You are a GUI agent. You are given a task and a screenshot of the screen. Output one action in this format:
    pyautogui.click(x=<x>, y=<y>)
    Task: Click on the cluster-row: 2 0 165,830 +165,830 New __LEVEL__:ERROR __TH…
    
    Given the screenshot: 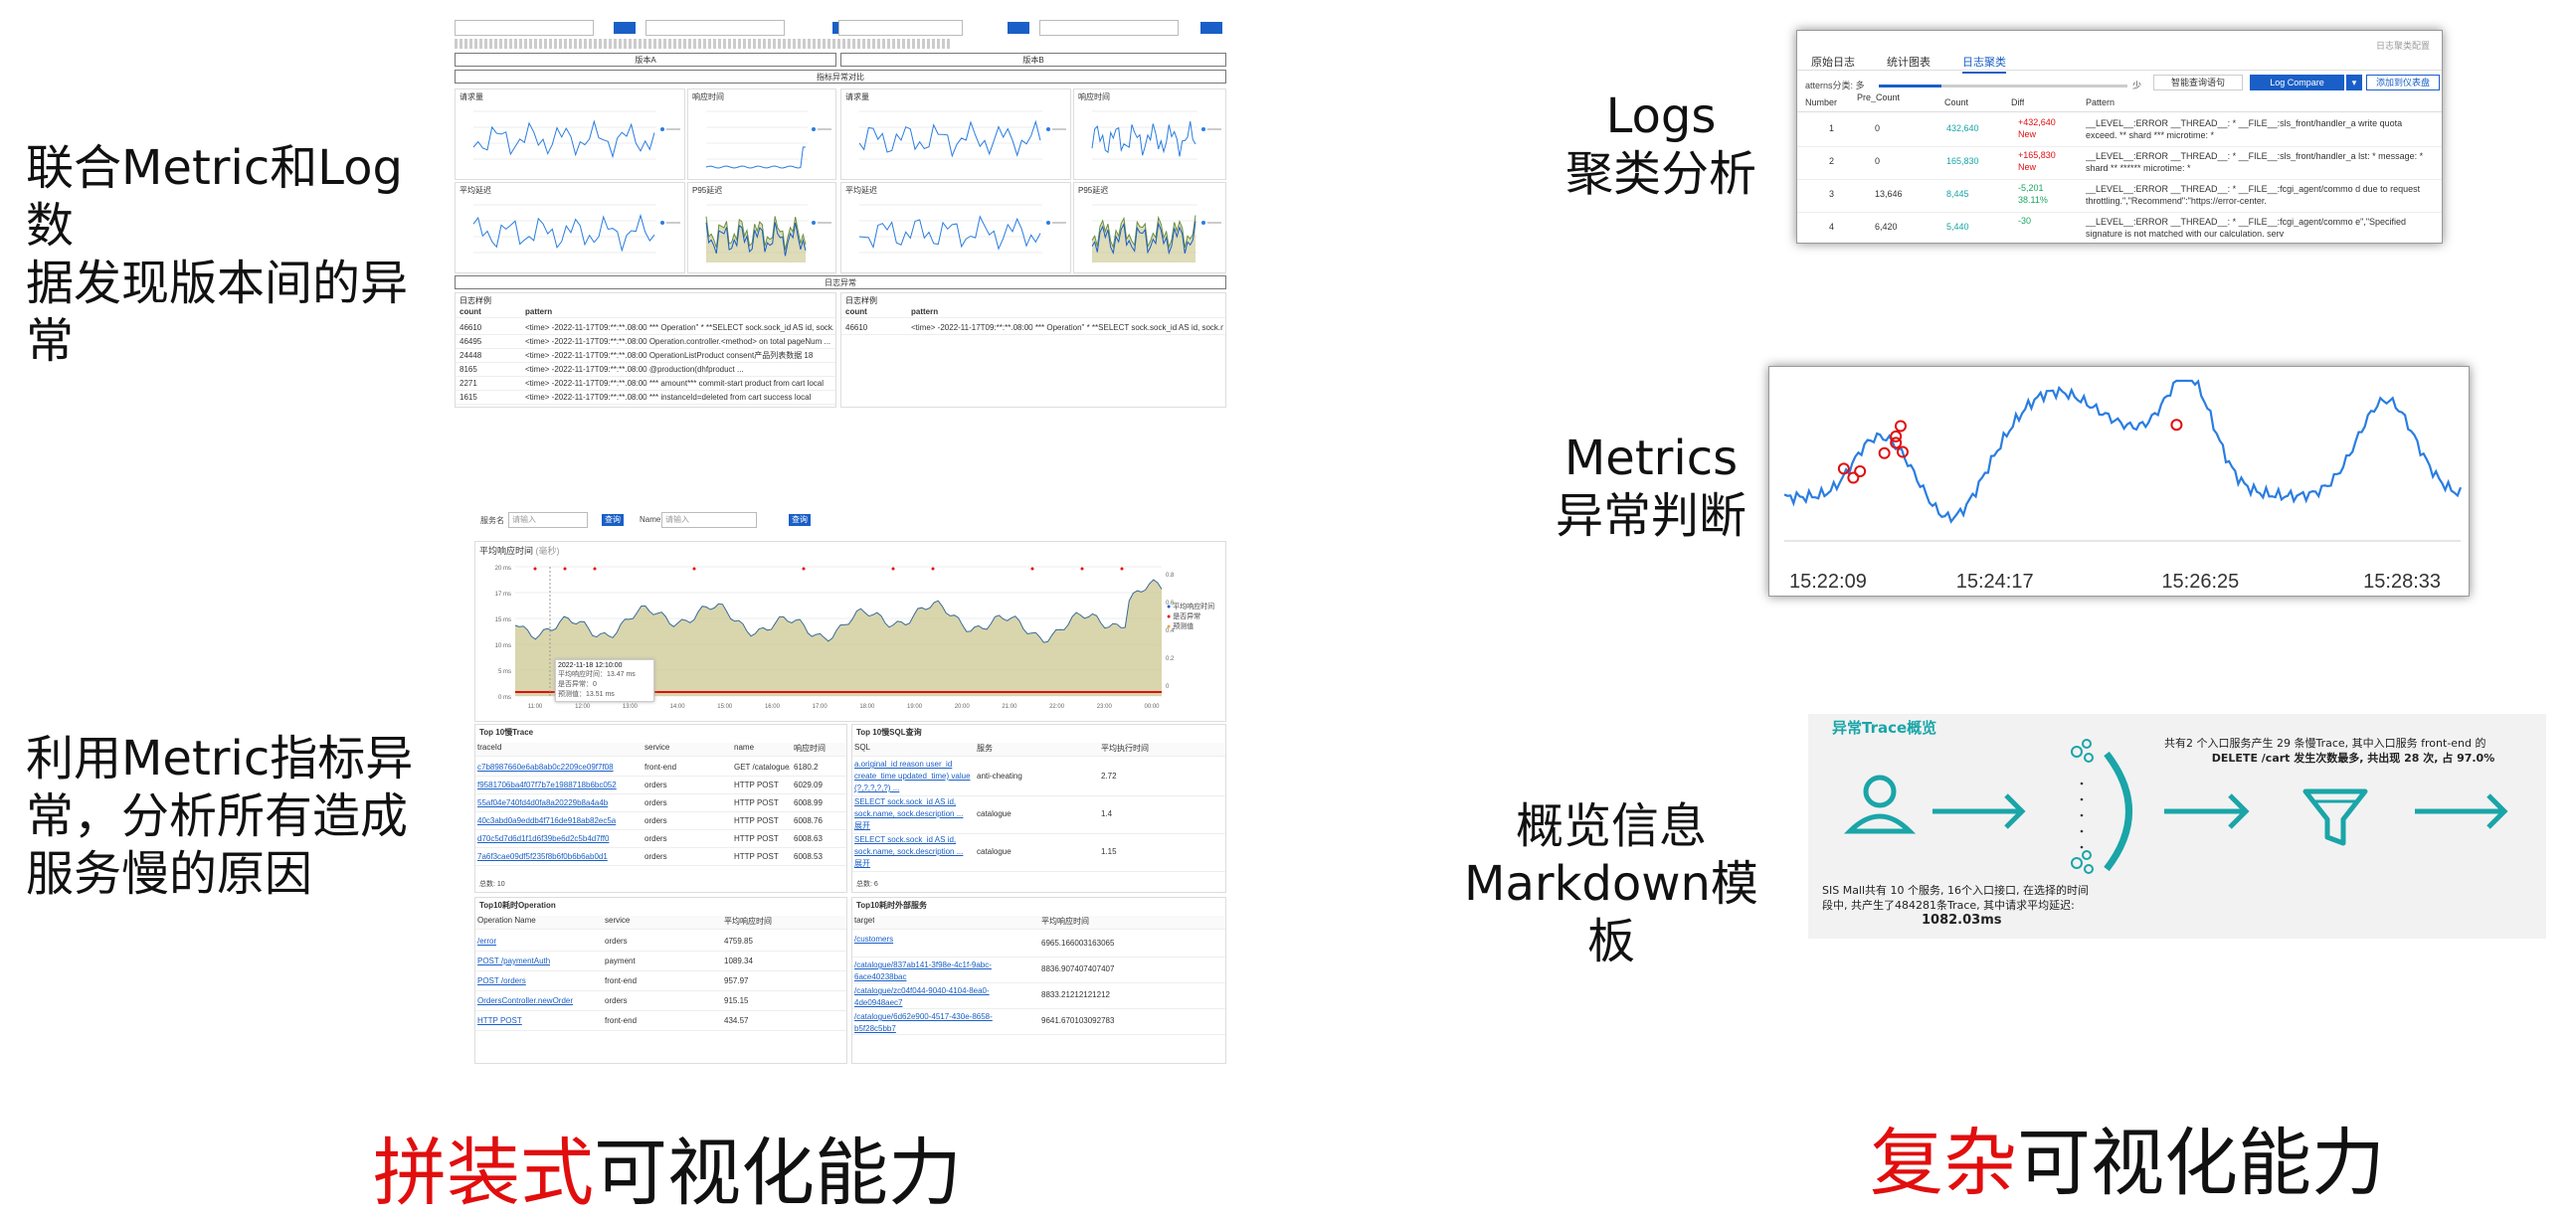 What is the action you would take?
    pyautogui.click(x=2119, y=163)
    